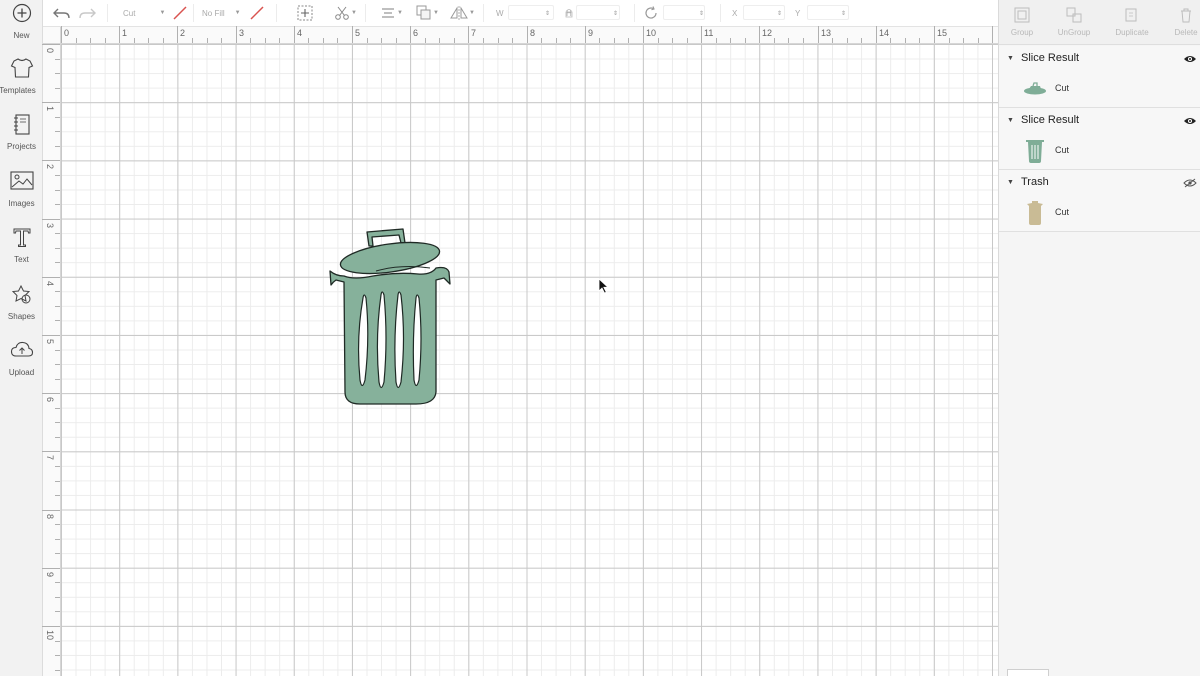 Image resolution: width=1200 pixels, height=676 pixels. I want to click on redo-button, so click(87, 13).